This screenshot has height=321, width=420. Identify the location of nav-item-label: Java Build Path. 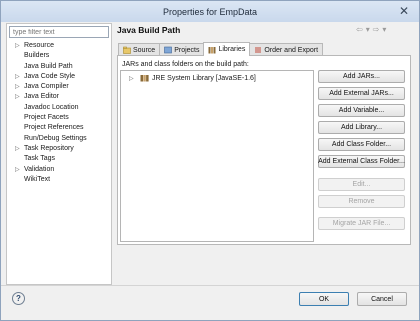
(48, 66).